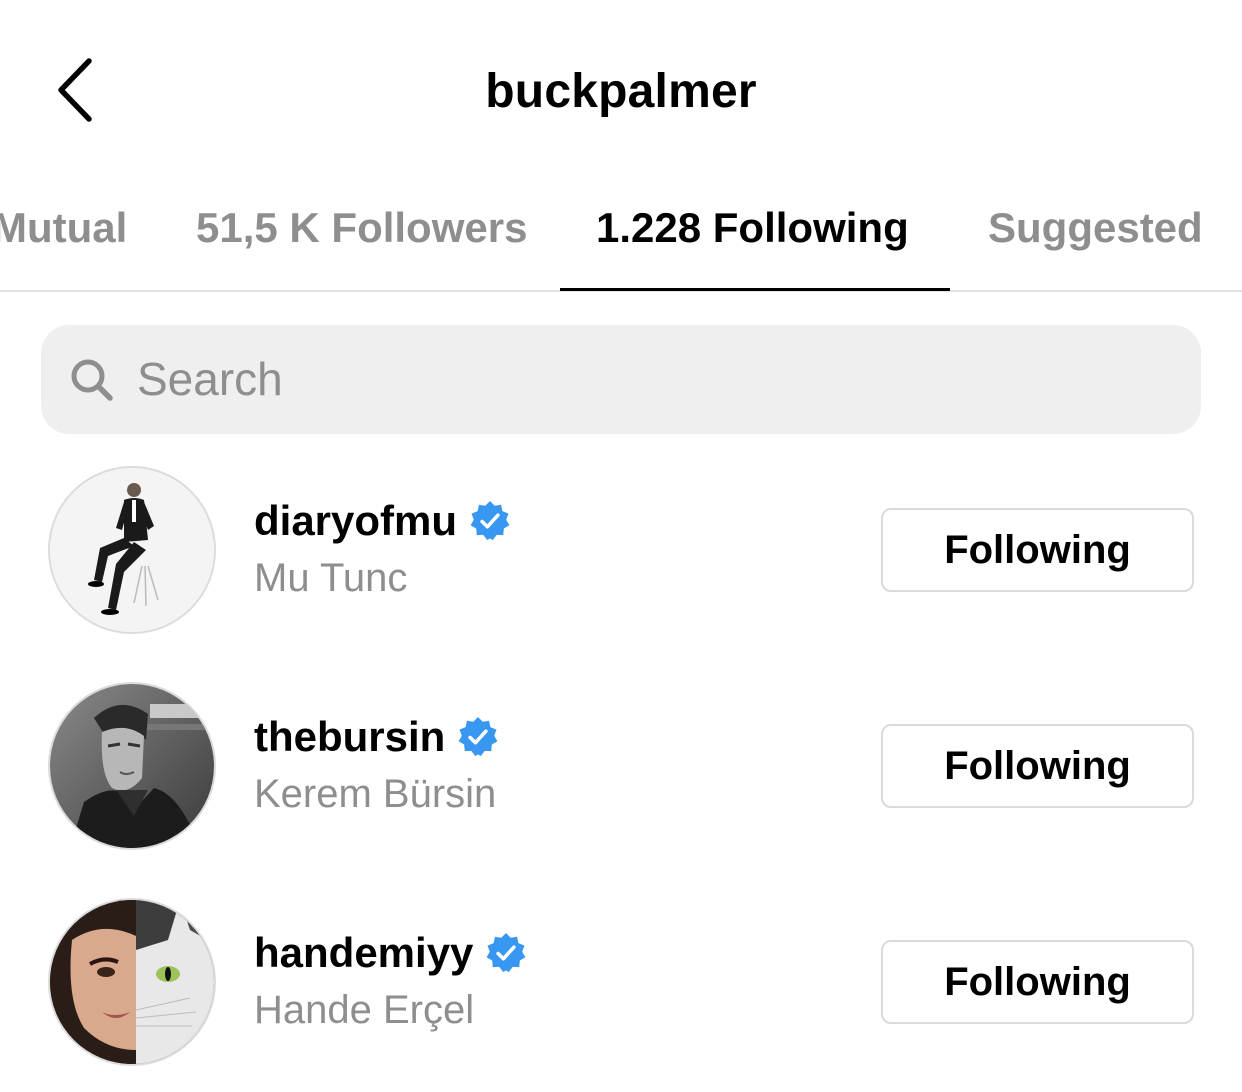 Image resolution: width=1242 pixels, height=1092 pixels. I want to click on username-line: thebursin, so click(376, 737).